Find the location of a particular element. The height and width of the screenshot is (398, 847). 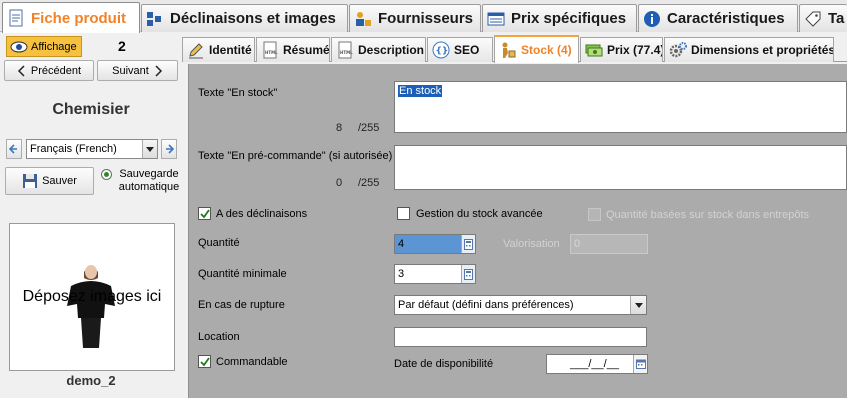

tab-label: Dimensions et propriétés is located at coordinates (762, 50).